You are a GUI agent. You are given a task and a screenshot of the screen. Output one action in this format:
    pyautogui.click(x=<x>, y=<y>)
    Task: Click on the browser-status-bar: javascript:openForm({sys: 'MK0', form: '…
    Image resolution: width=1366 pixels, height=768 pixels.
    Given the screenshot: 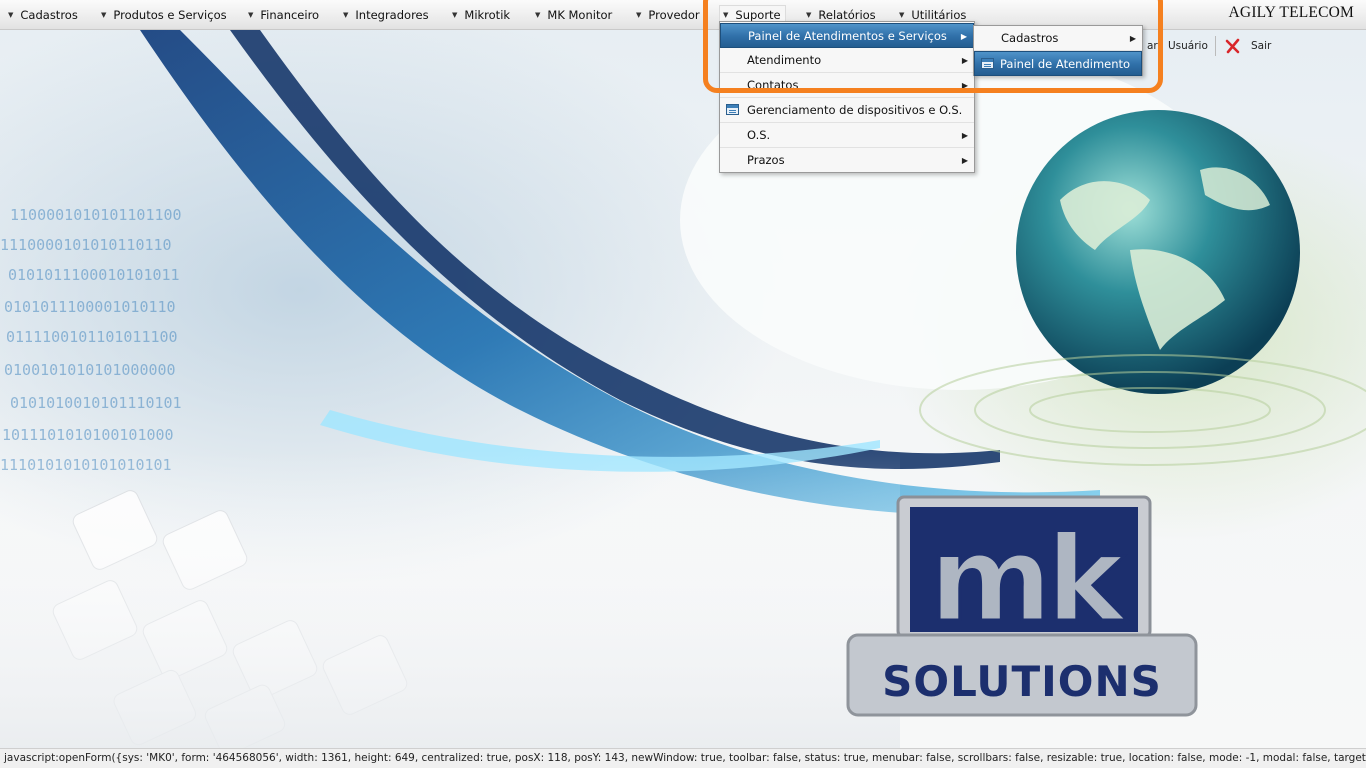 What is the action you would take?
    pyautogui.click(x=683, y=758)
    